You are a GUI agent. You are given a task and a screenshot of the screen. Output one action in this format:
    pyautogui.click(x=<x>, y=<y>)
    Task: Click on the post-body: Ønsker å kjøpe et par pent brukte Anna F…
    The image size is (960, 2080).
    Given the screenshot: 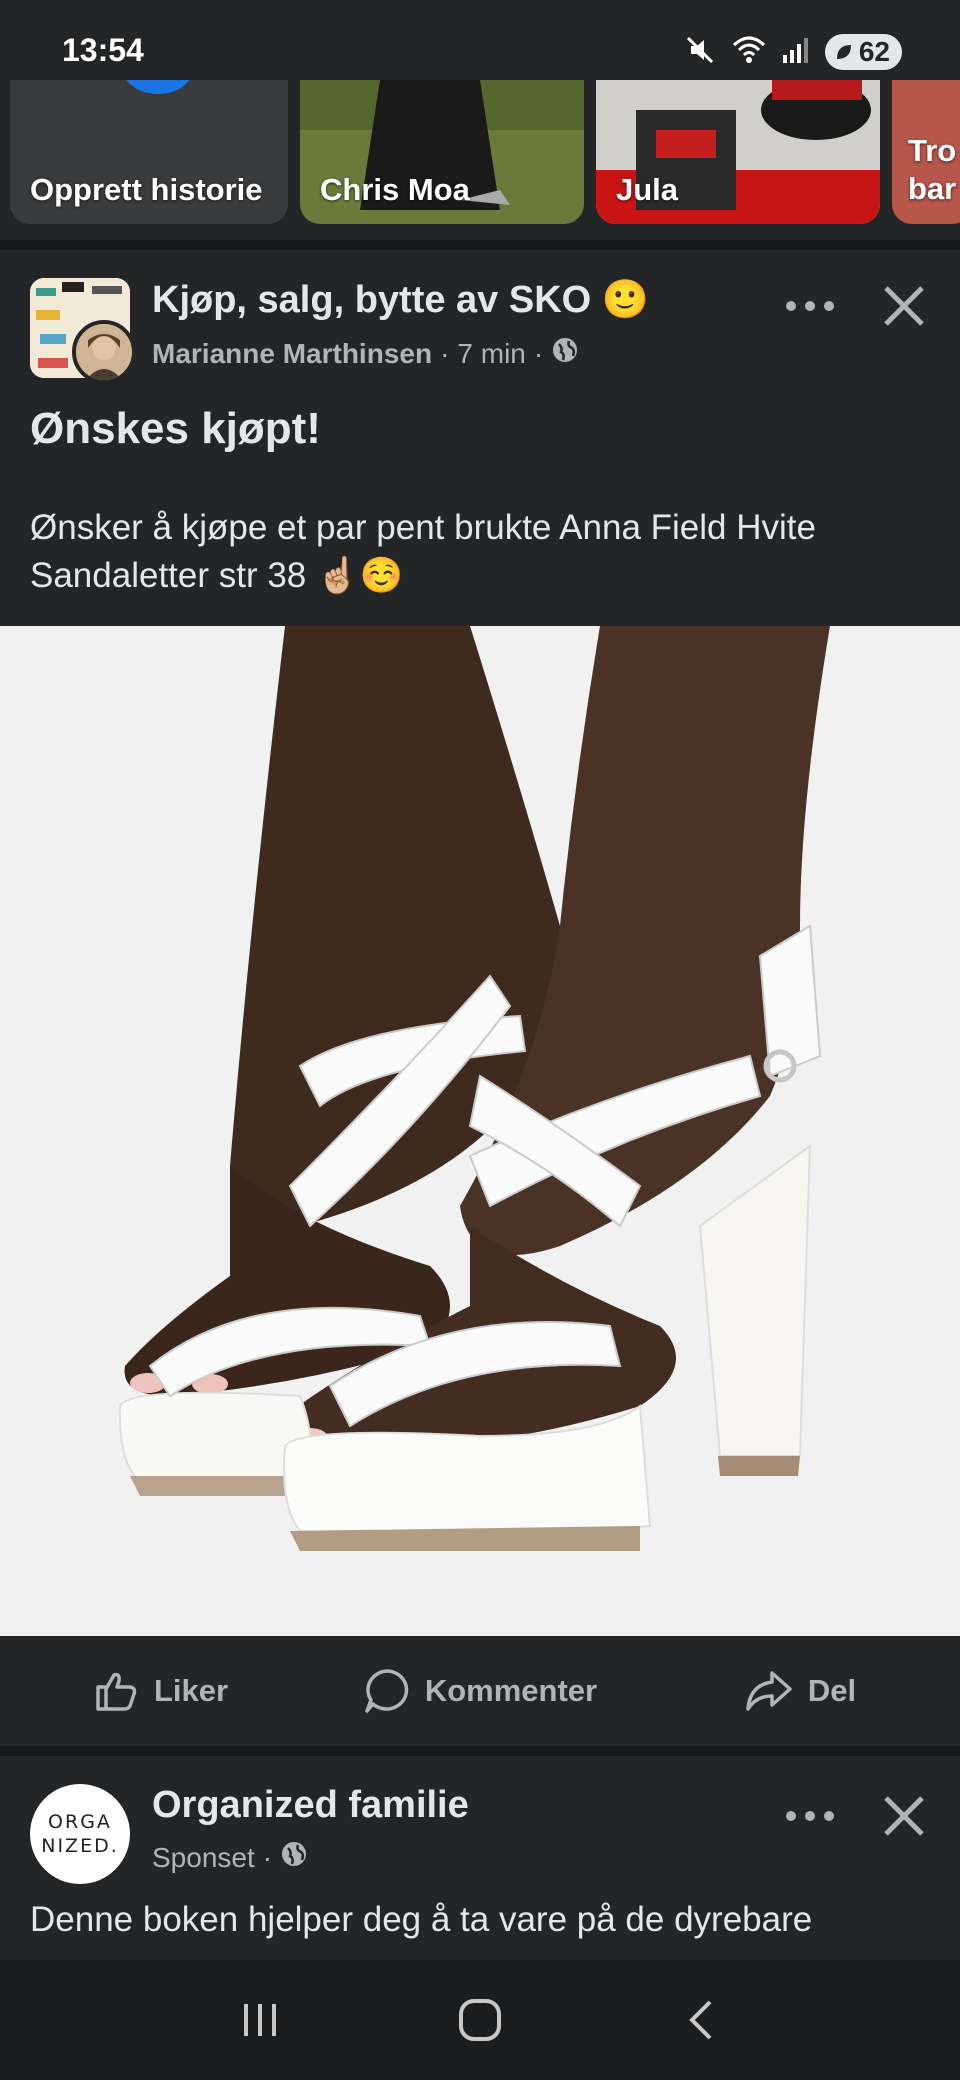 What is the action you would take?
    pyautogui.click(x=423, y=551)
    